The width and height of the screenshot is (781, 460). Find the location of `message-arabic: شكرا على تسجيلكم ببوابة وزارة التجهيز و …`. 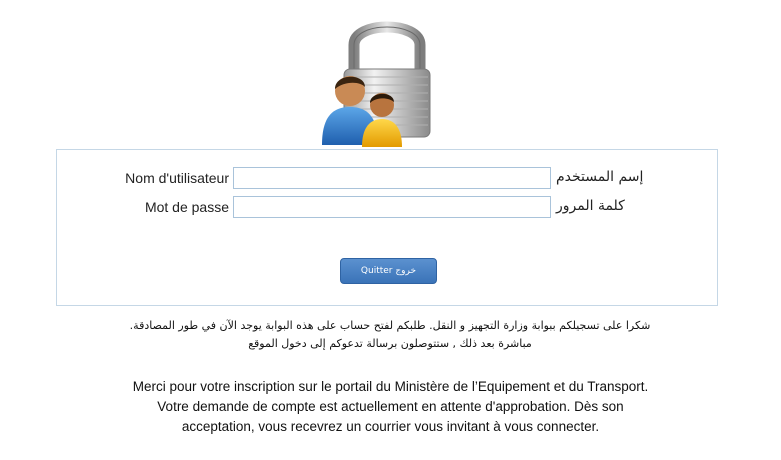

message-arabic: شكرا على تسجيلكم ببوابة وزارة التجهيز و … is located at coordinates (390, 335).